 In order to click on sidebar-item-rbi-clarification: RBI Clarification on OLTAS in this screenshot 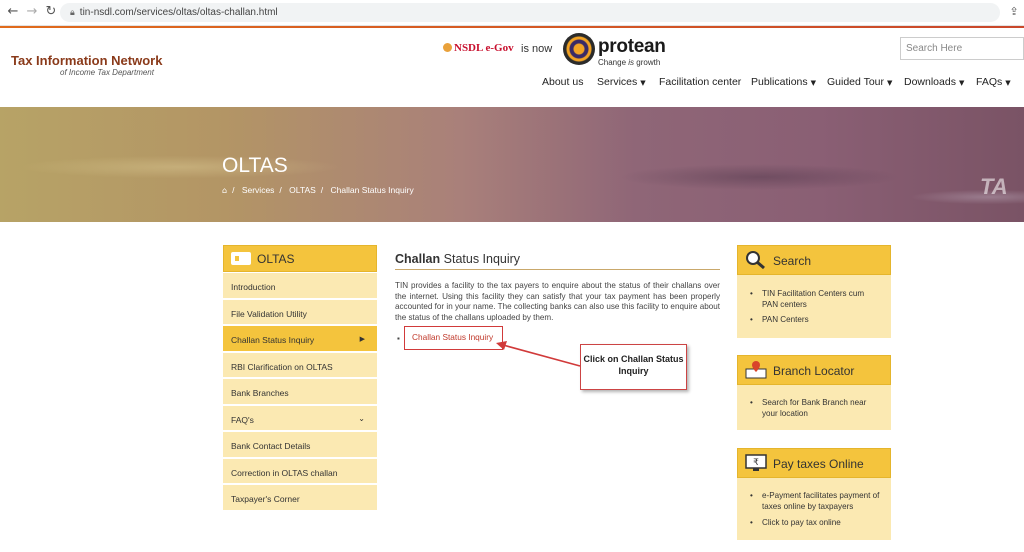, I will do `click(300, 365)`.